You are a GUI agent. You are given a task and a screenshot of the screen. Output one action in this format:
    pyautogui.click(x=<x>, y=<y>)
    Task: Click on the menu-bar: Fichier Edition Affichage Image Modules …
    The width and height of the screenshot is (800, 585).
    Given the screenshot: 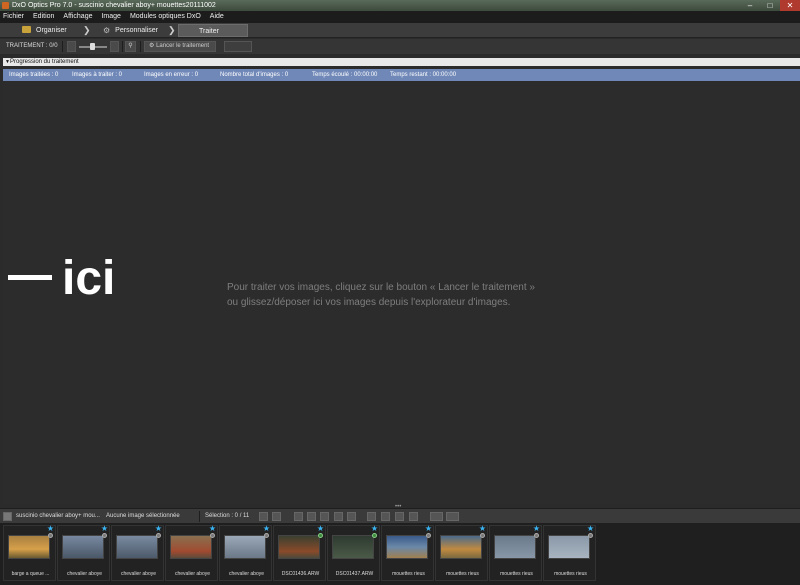 What is the action you would take?
    pyautogui.click(x=400, y=17)
    